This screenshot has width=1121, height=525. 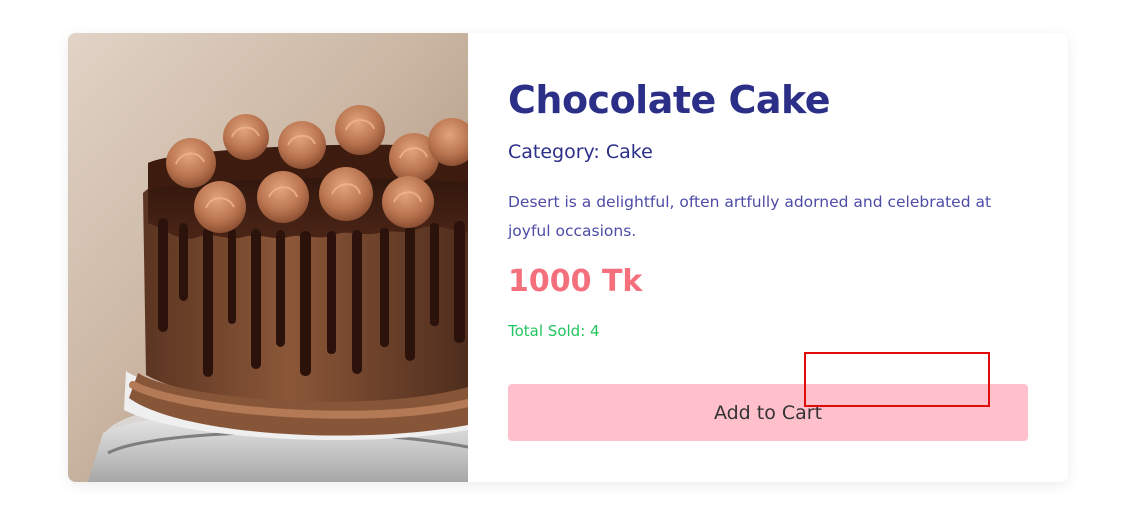 I want to click on cart-action-row: Add to Cart, so click(x=768, y=412).